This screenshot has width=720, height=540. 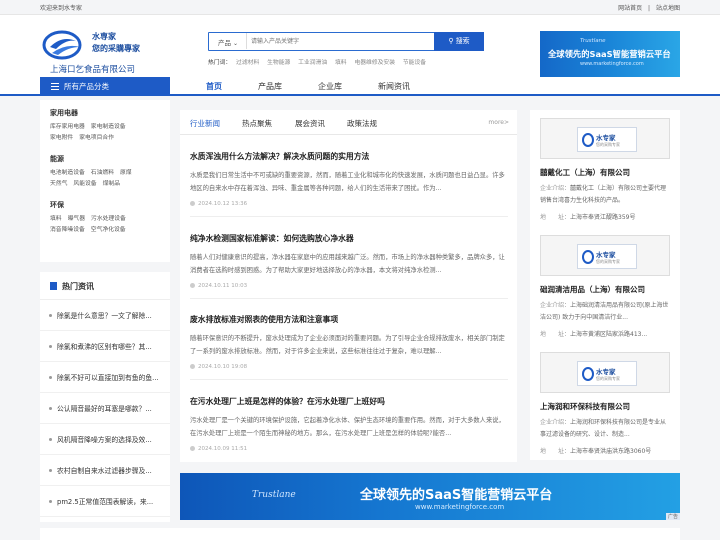 What do you see at coordinates (105, 113) in the screenshot?
I see `category-title: 家用电器` at bounding box center [105, 113].